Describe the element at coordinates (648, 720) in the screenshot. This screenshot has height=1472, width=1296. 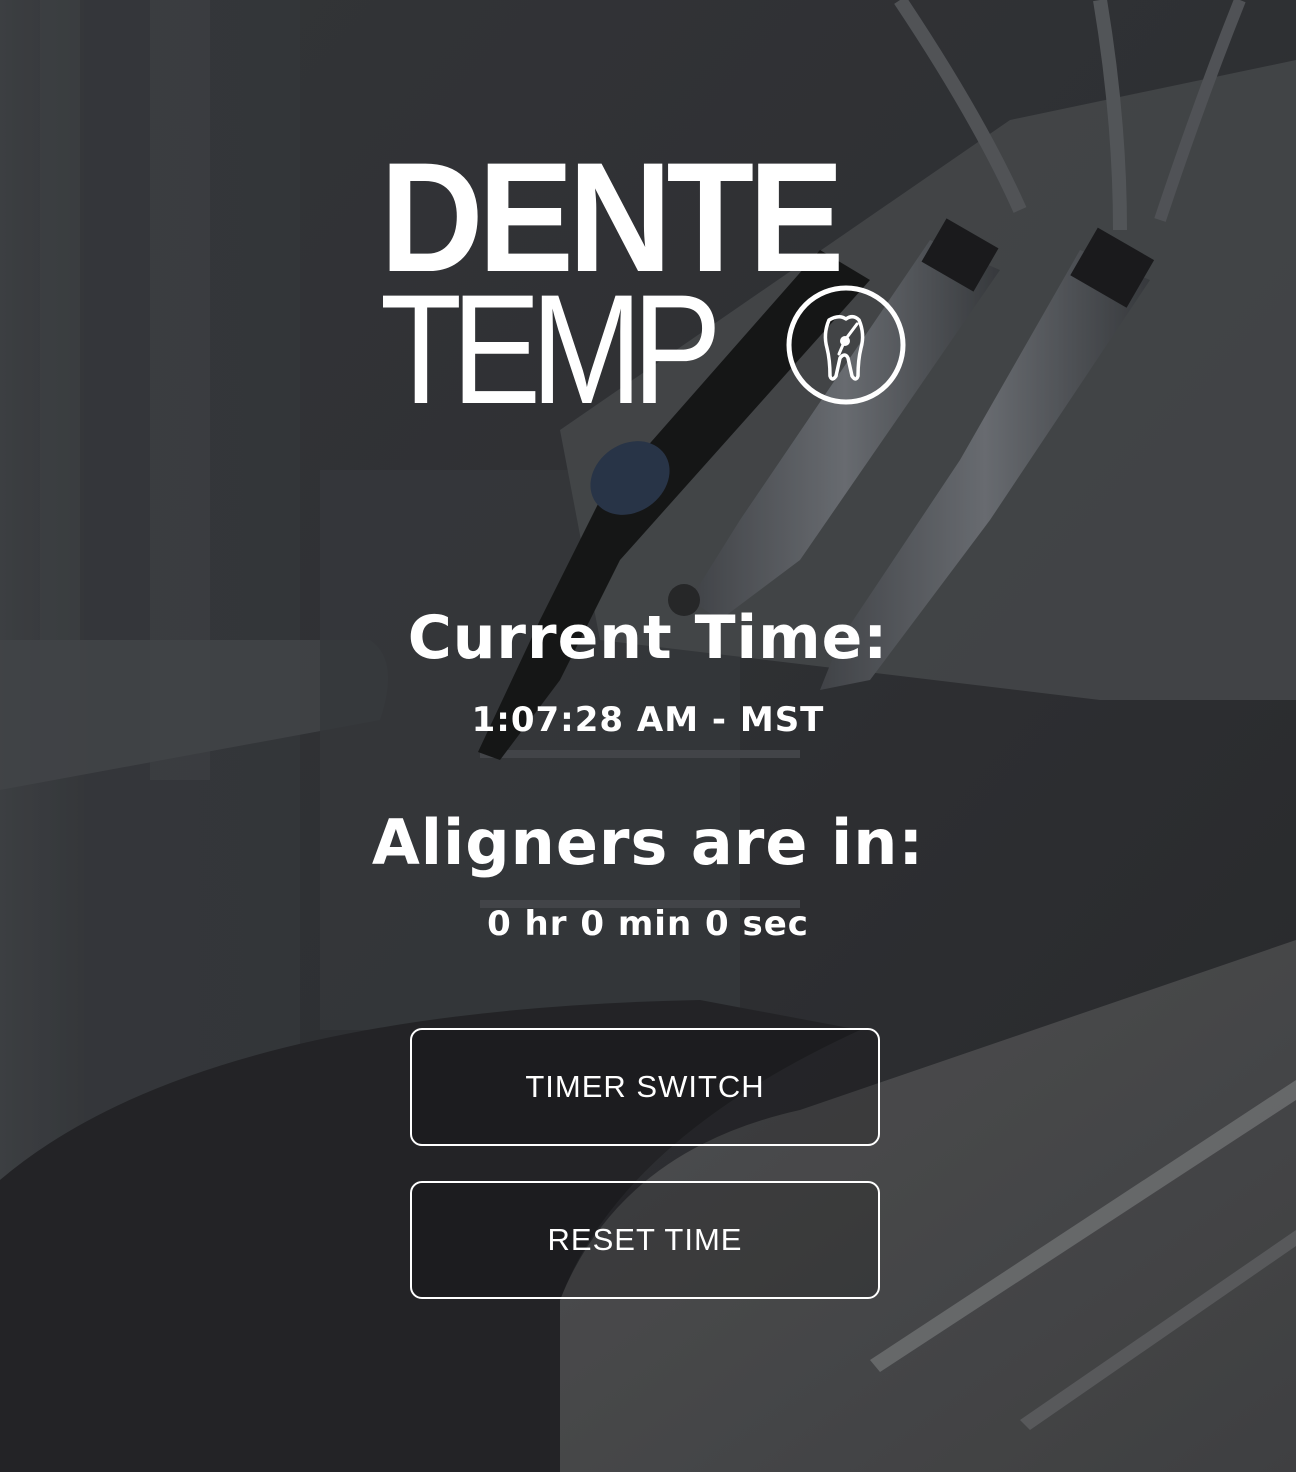
I see `current-time-value: 1:07:28 AM - MST` at that location.